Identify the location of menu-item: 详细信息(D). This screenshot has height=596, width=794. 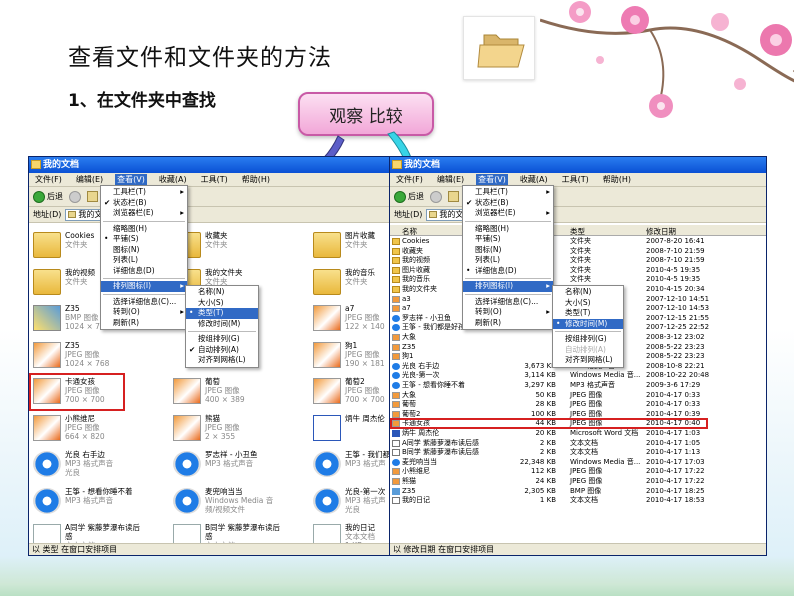
(144, 271).